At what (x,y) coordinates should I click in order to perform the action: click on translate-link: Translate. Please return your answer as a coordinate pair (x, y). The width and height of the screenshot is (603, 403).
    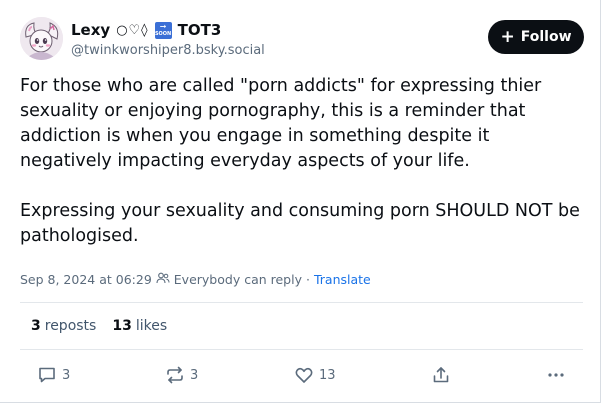
    Looking at the image, I should click on (342, 279).